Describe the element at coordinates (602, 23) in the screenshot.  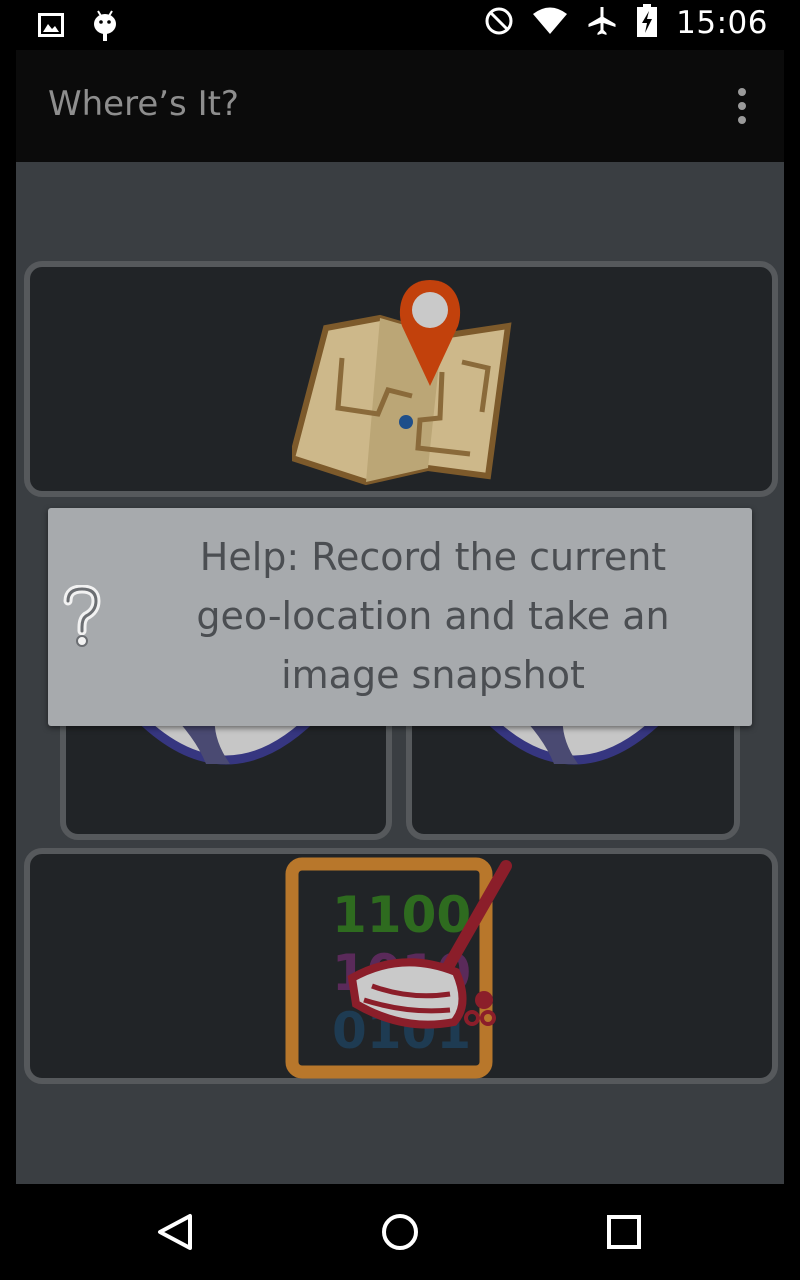
I see `airplane-mode-icon` at that location.